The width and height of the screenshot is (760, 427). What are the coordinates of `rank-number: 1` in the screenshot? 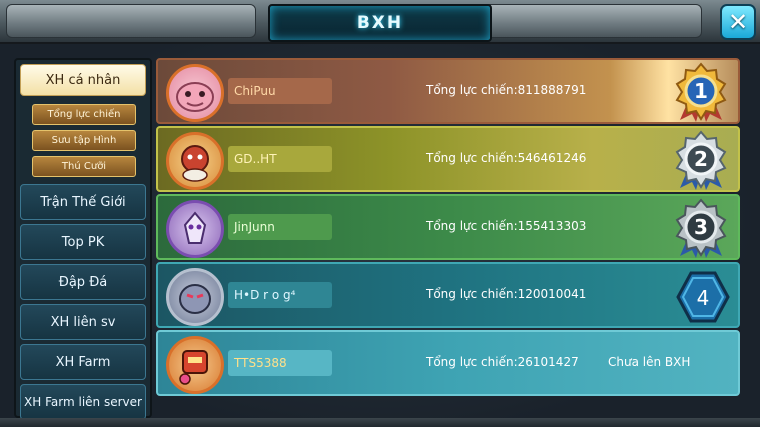 It's located at (701, 91).